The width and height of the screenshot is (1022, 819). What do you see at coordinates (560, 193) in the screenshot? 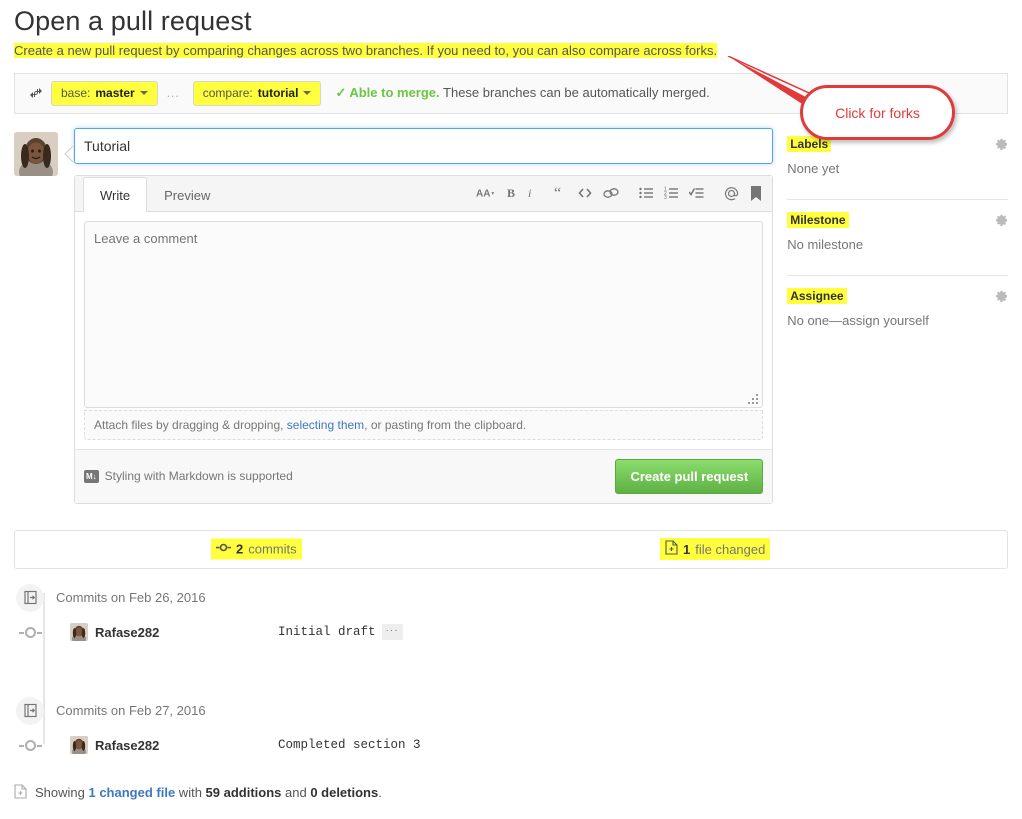
I see `quote-icon: “` at bounding box center [560, 193].